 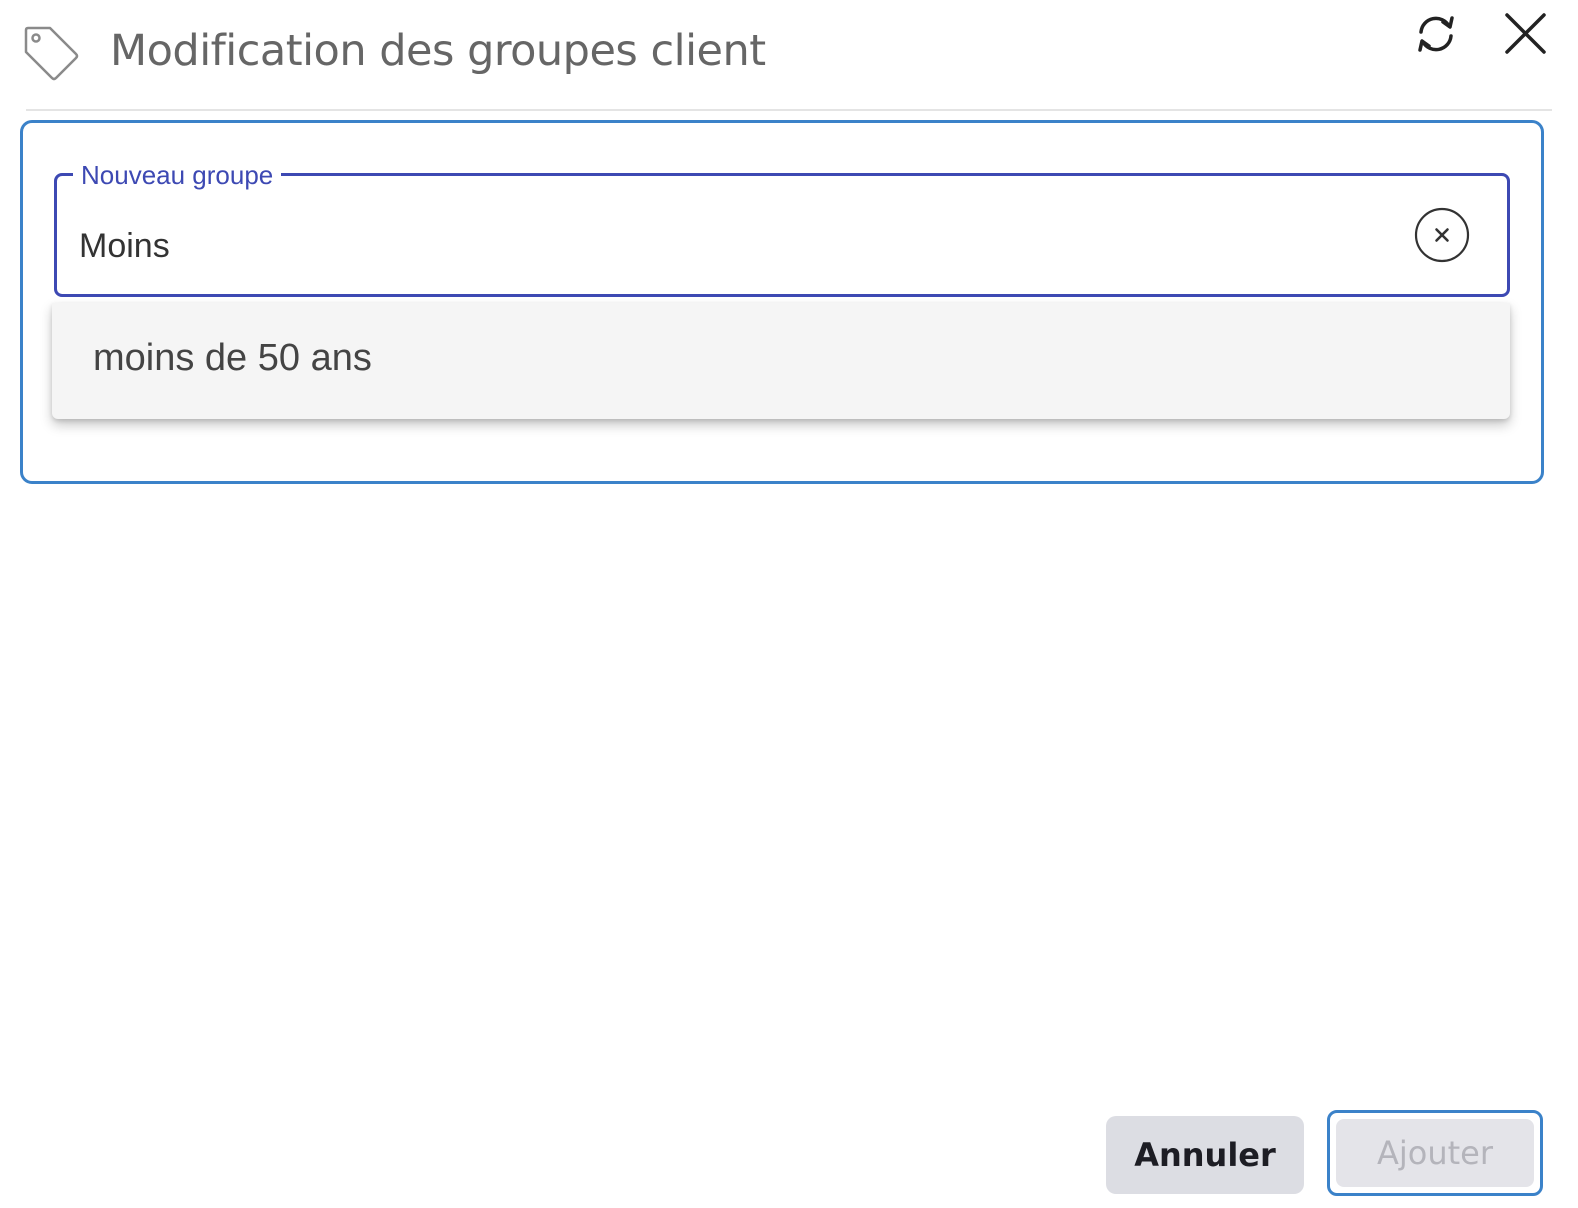 I want to click on suggestion-dropdown: moins de 50 ans, so click(x=781, y=361).